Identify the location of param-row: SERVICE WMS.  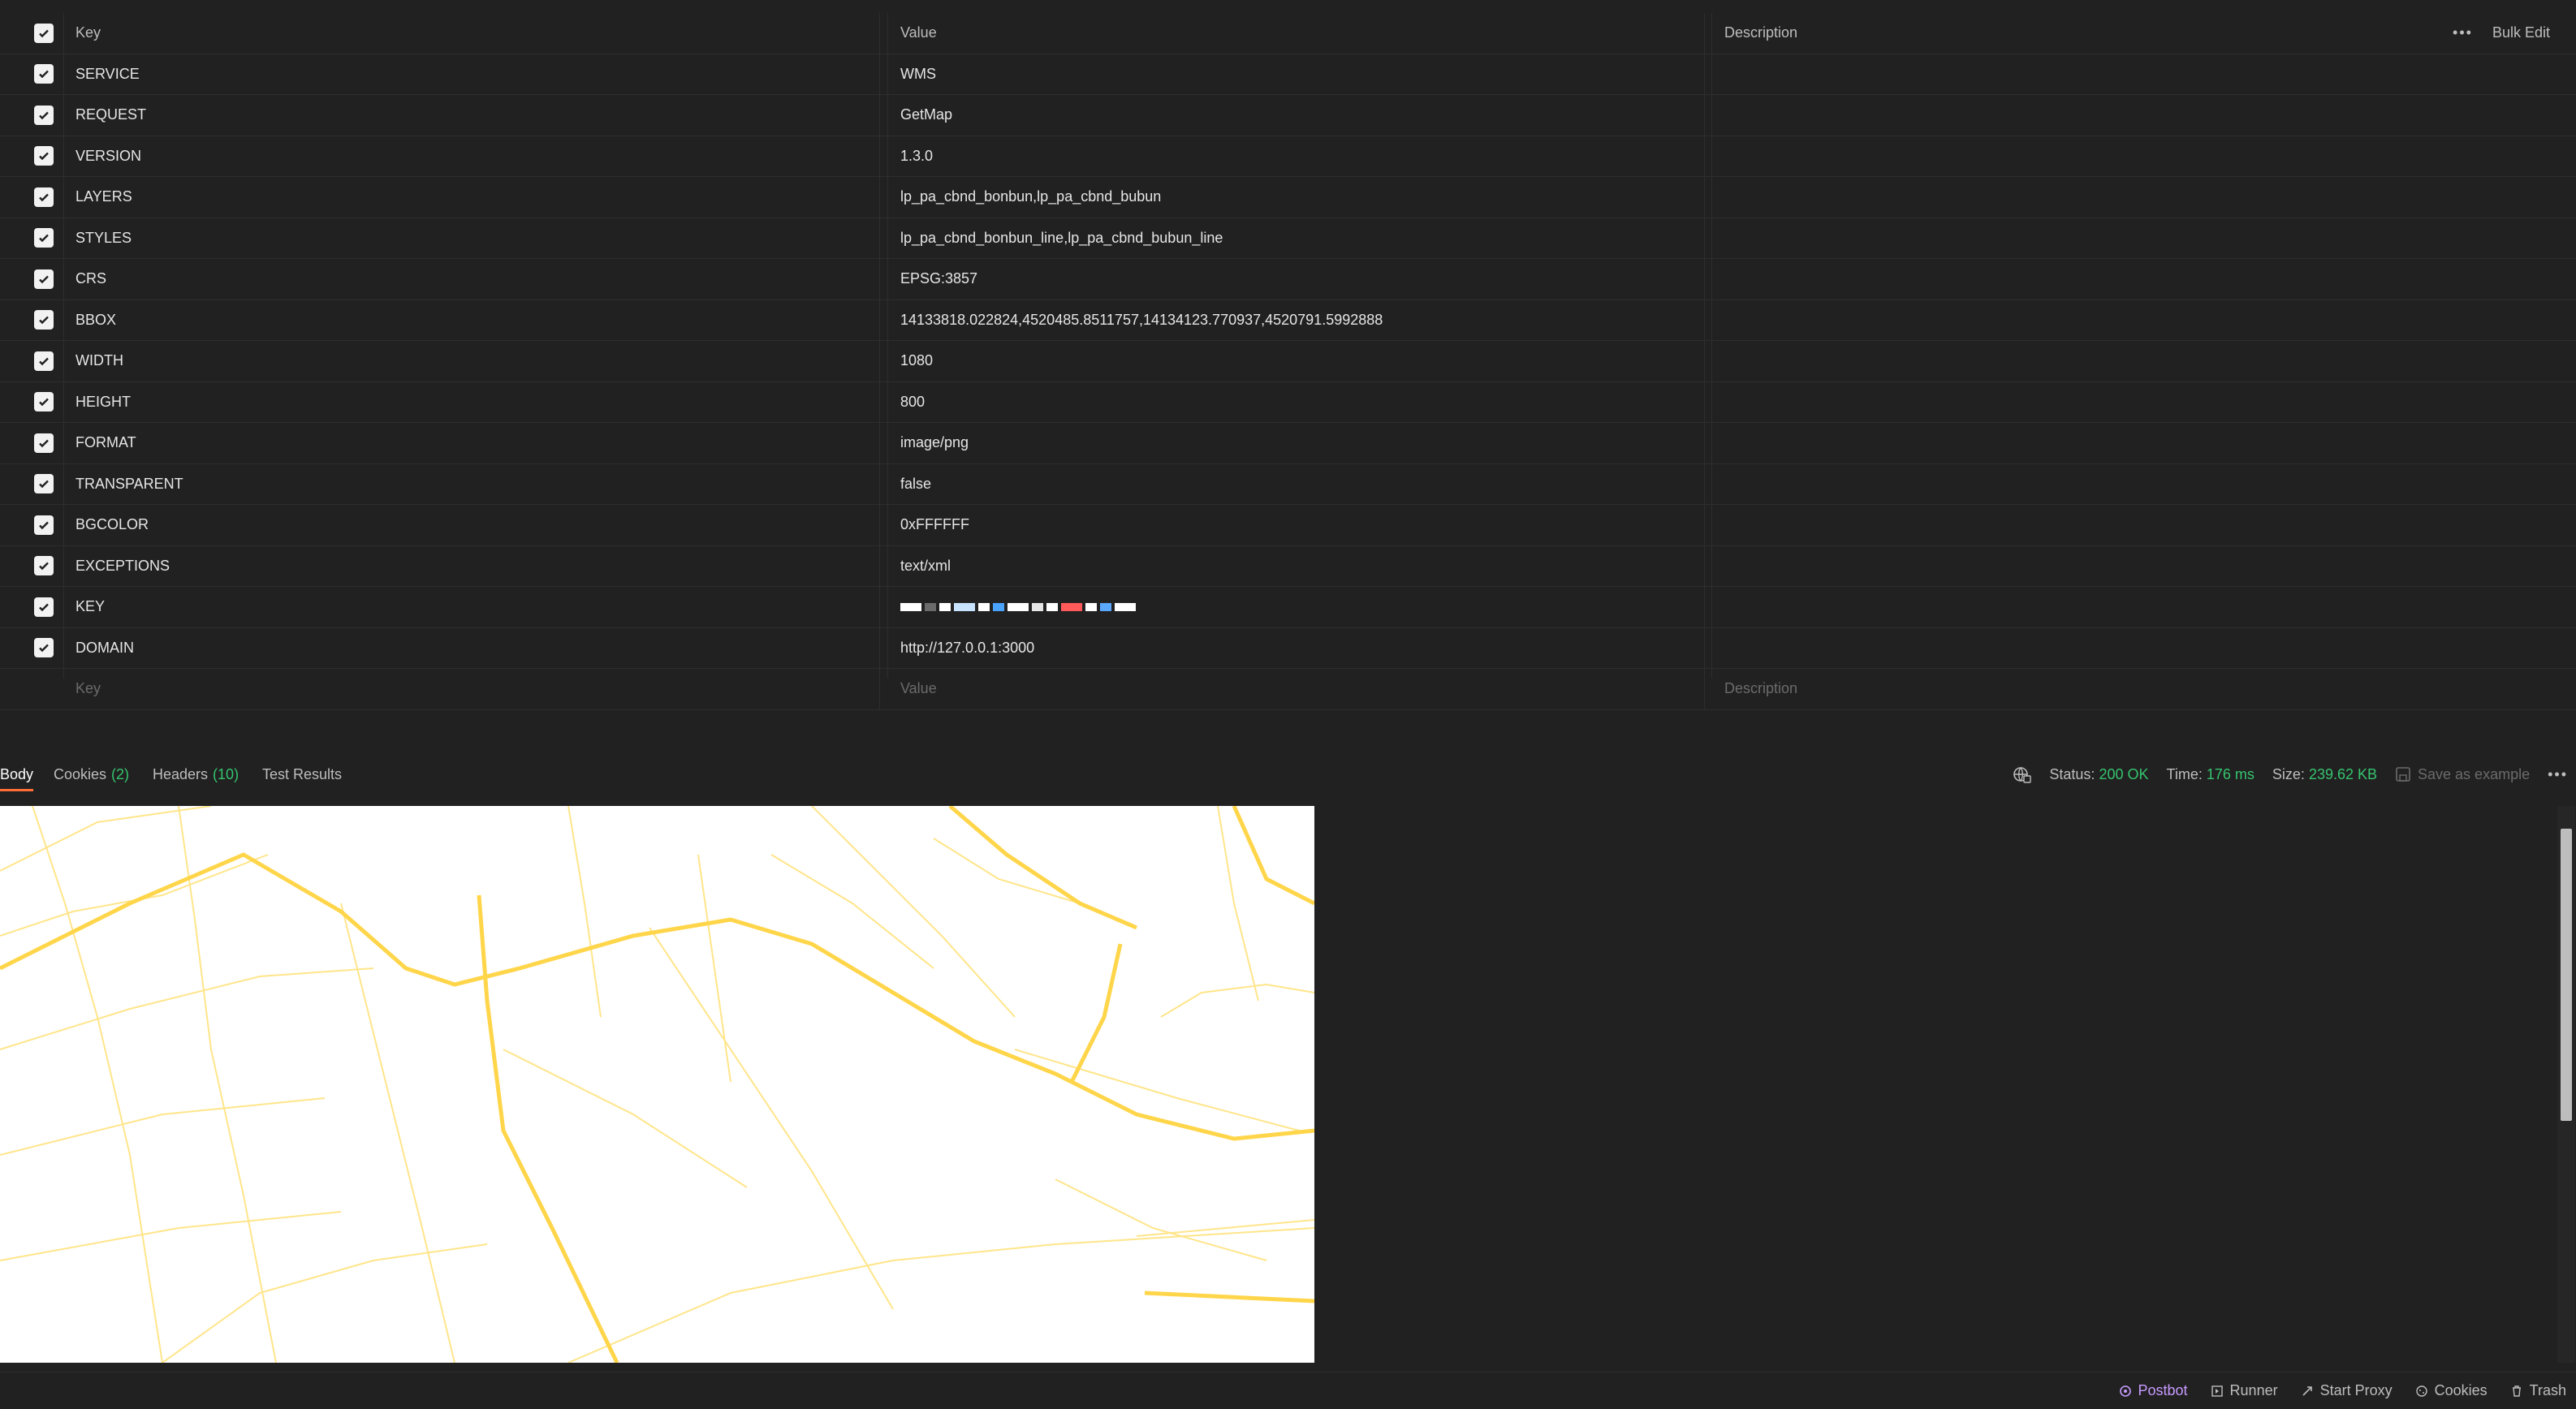
(1288, 74).